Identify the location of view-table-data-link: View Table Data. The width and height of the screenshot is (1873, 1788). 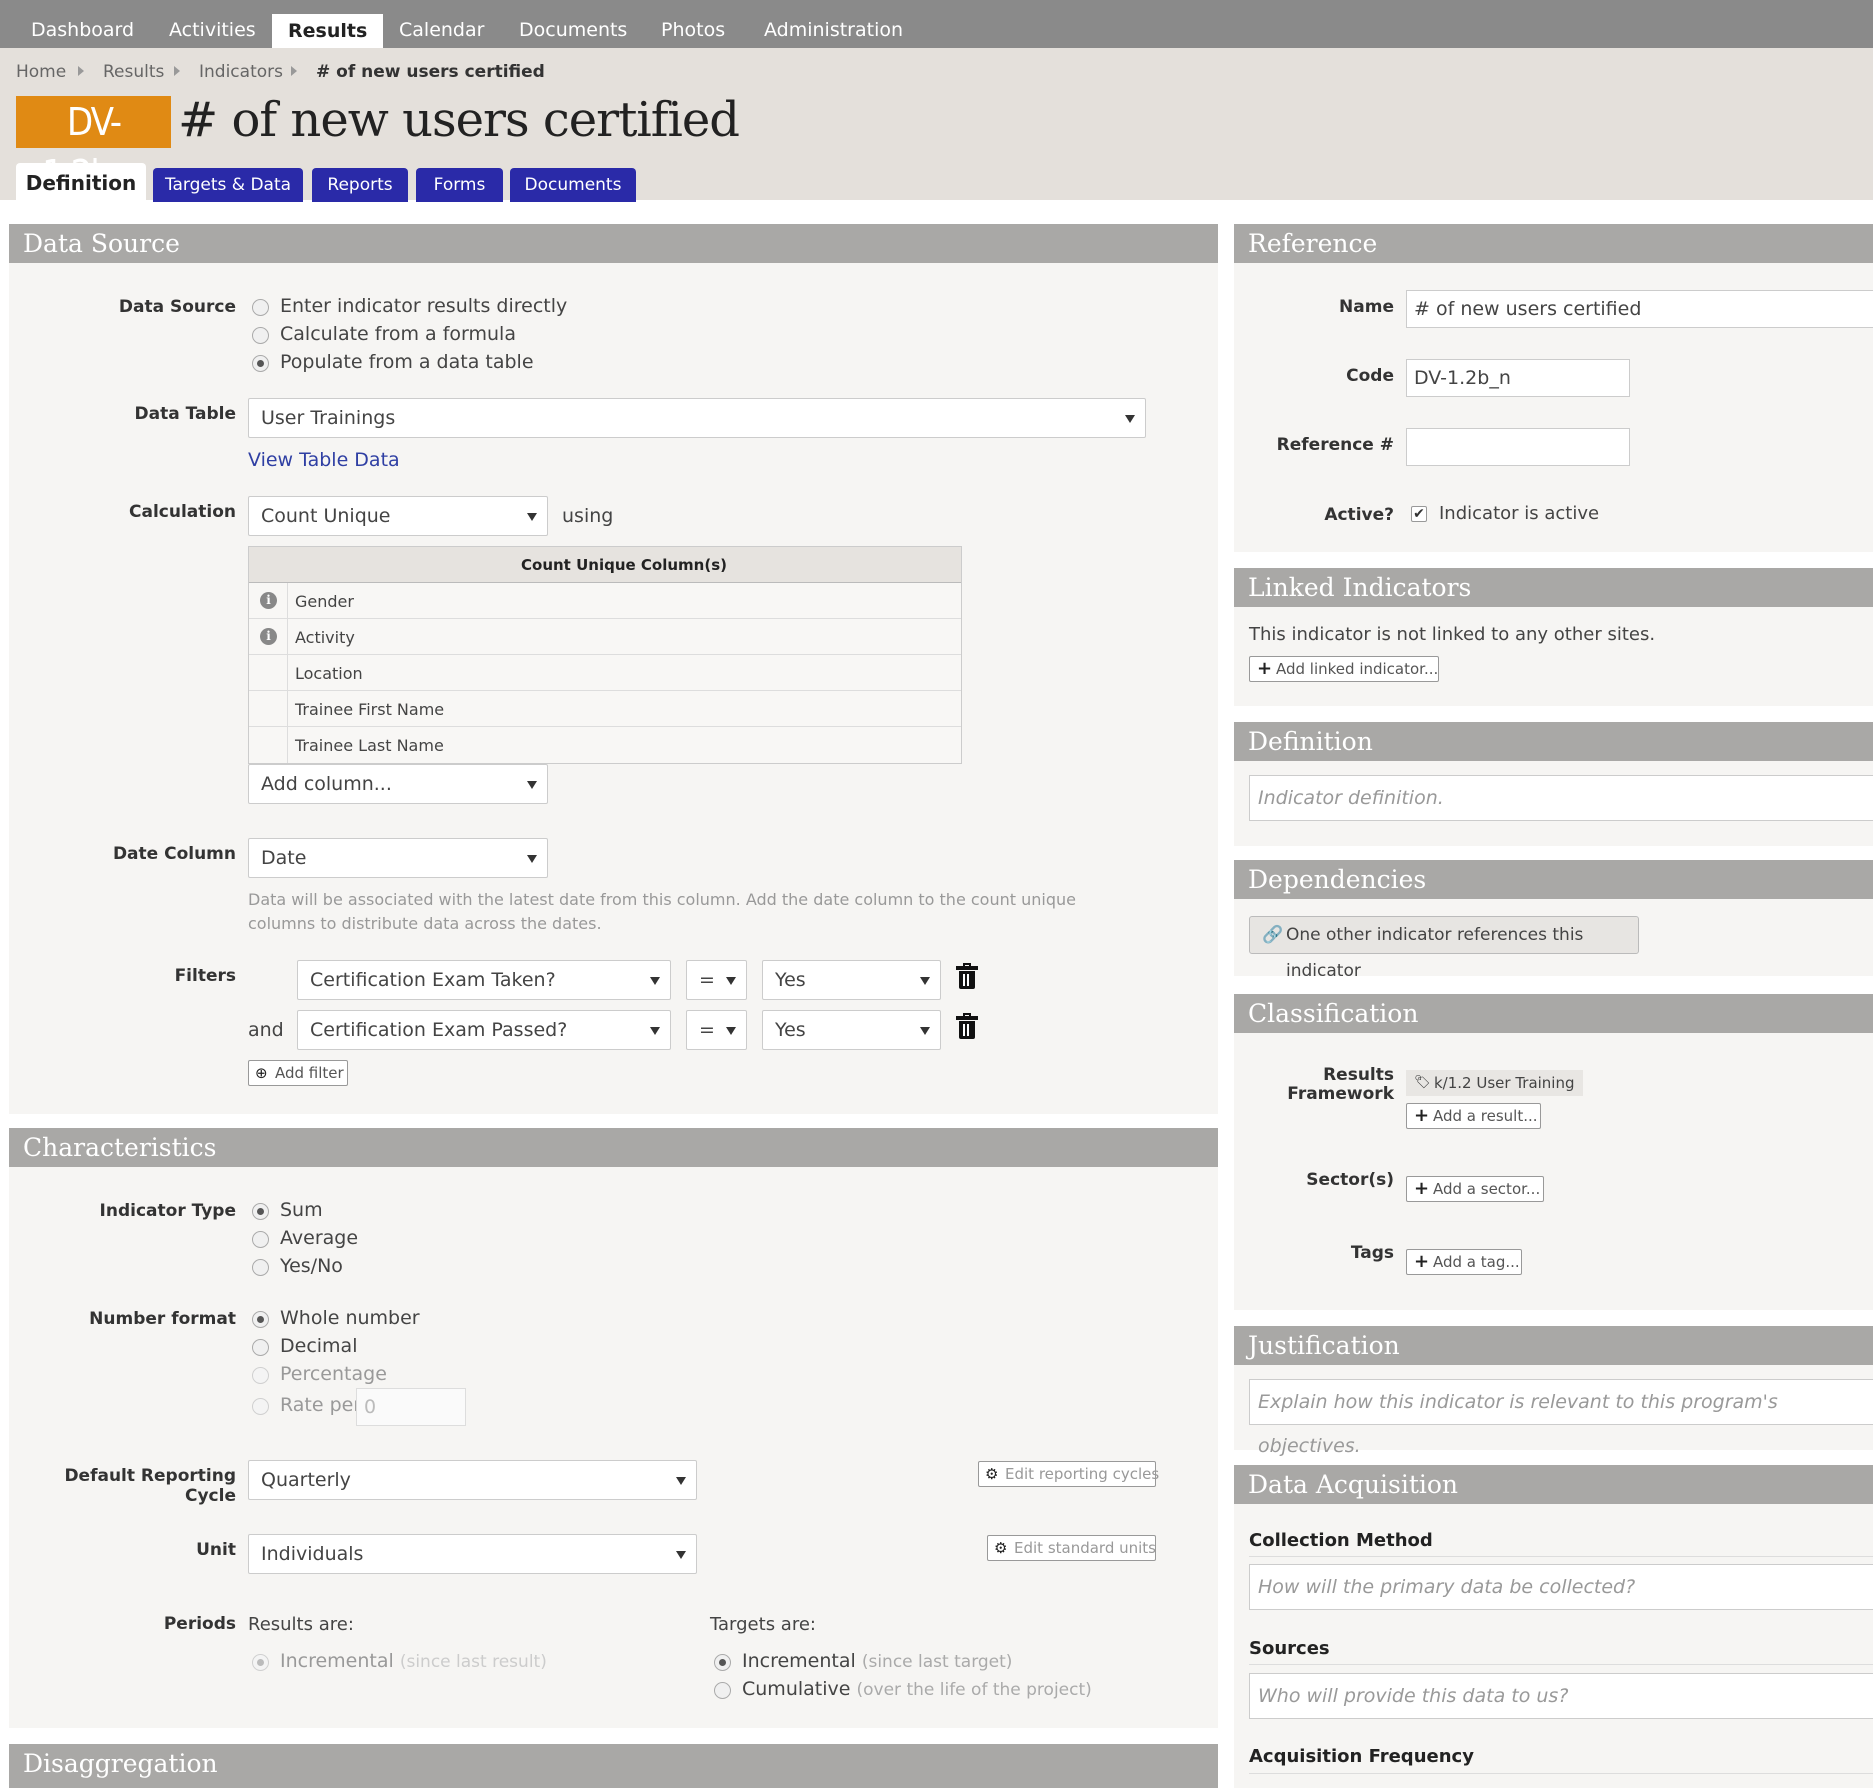
(324, 460).